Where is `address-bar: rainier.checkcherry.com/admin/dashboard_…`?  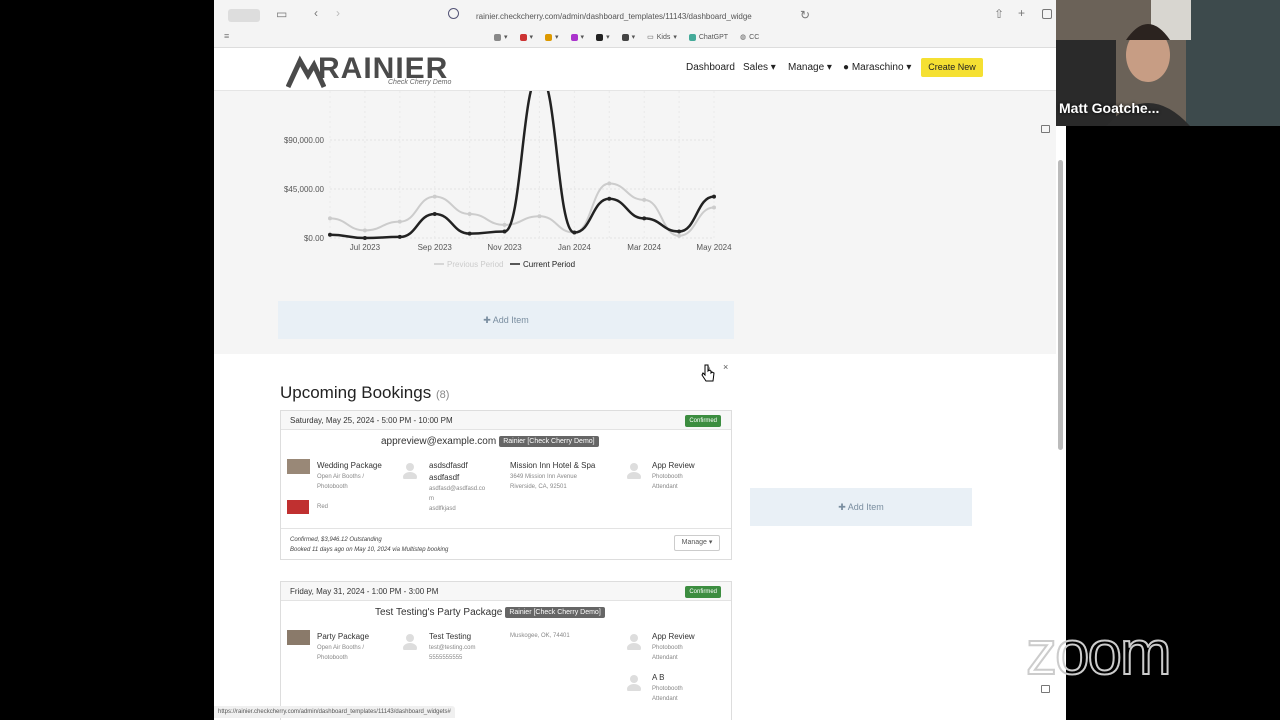 address-bar: rainier.checkcherry.com/admin/dashboard_… is located at coordinates (646, 16).